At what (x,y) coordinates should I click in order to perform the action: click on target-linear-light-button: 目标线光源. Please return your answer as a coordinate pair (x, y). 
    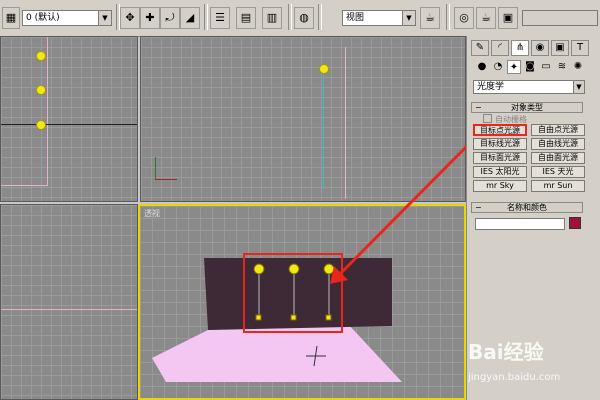
    Looking at the image, I should click on (500, 144).